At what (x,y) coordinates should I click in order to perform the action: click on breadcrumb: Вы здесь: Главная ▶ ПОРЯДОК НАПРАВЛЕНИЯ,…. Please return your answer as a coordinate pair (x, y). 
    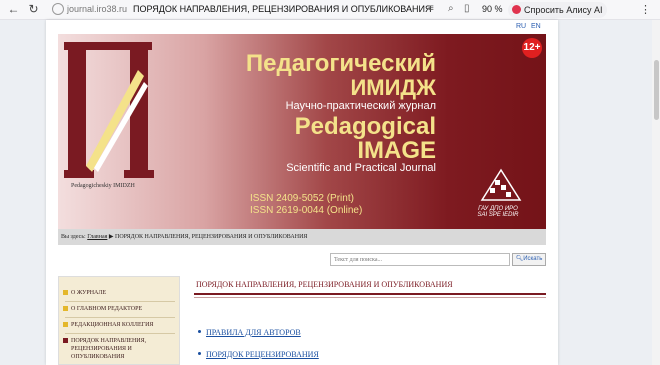
    Looking at the image, I should click on (302, 237).